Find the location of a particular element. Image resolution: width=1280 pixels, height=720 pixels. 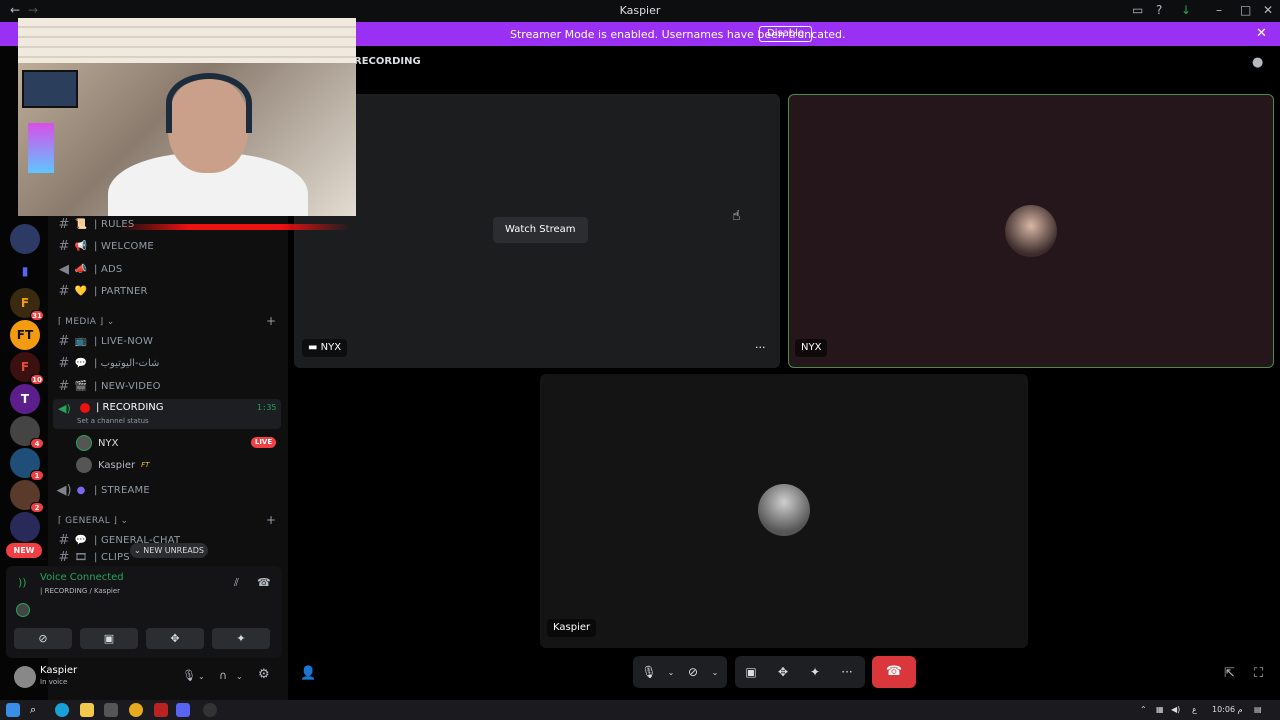

folder-icon: ▮ is located at coordinates (25, 271).